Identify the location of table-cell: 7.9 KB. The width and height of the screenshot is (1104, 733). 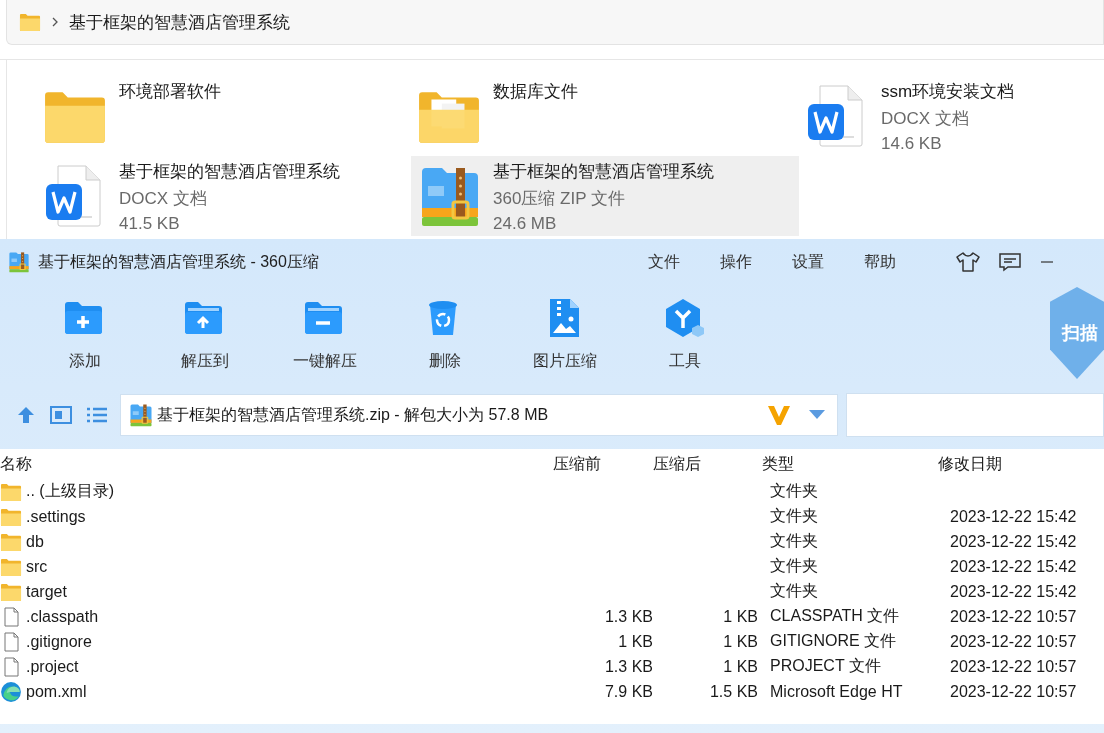
(628, 691).